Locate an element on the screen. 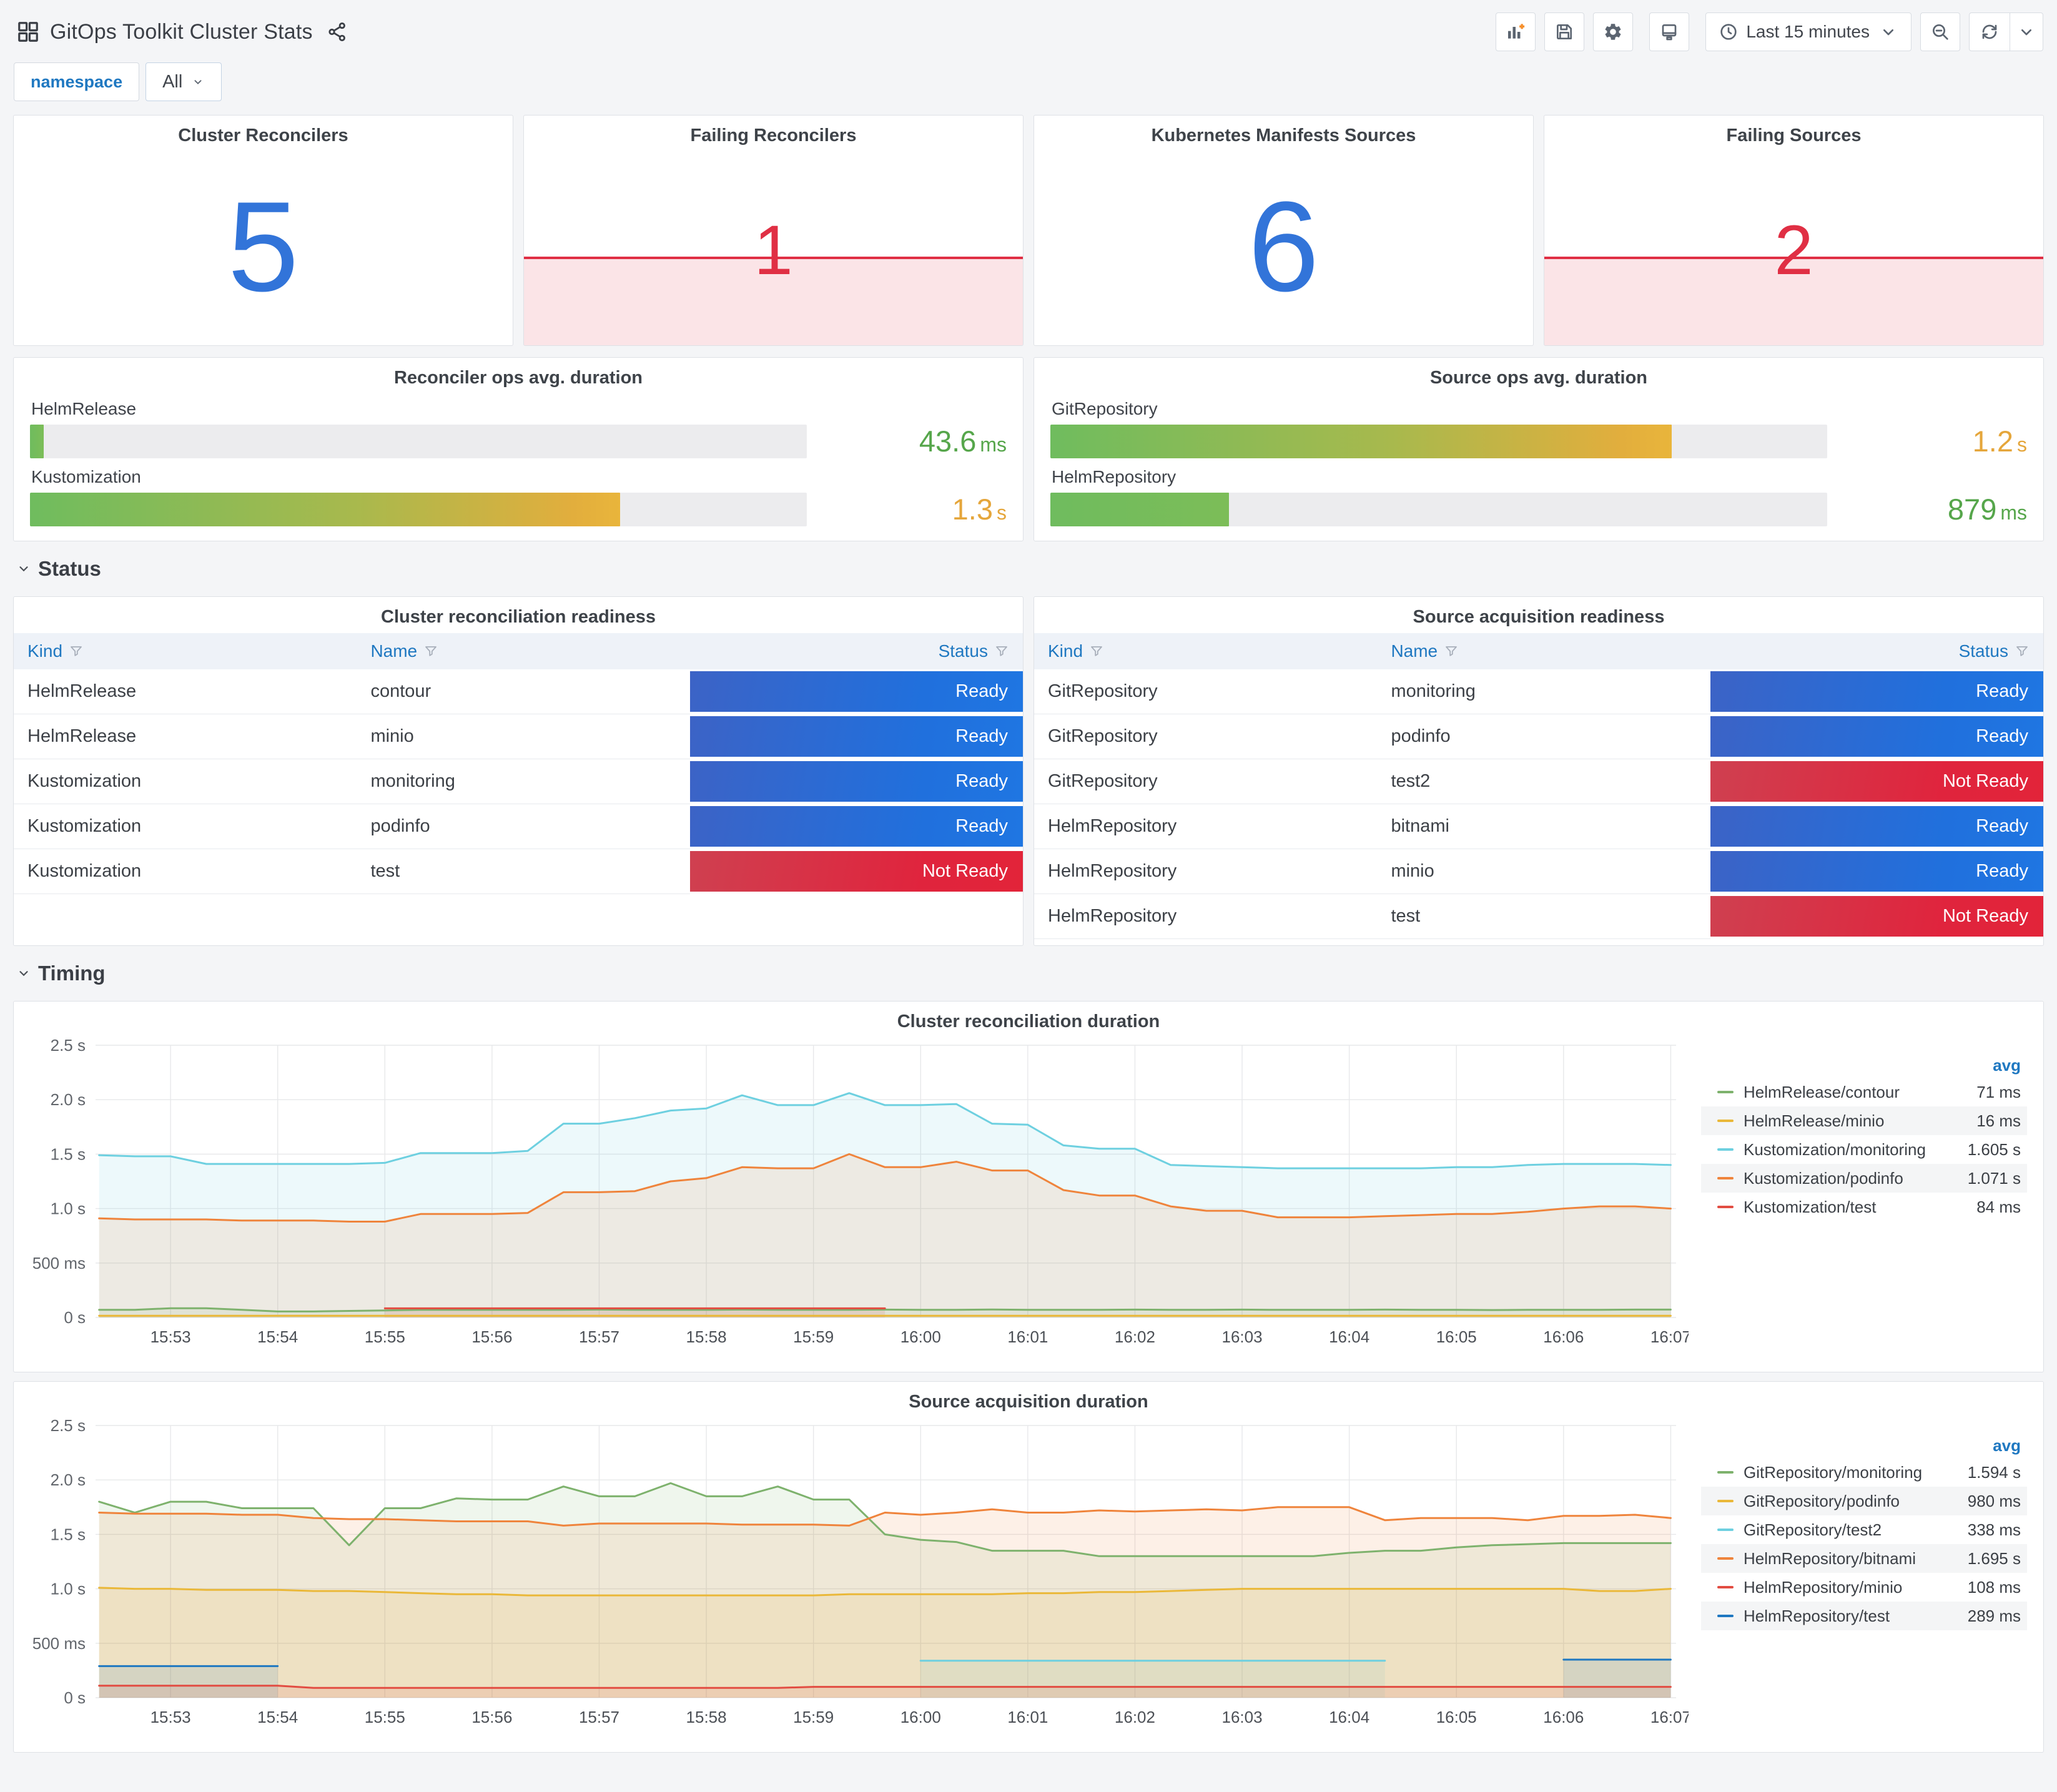  save-dashboard-button is located at coordinates (1565, 31).